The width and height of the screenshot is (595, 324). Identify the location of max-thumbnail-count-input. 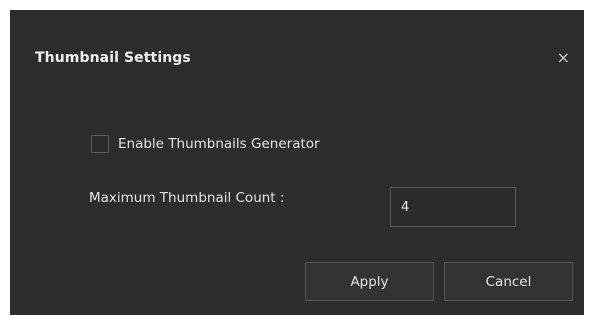
(453, 207).